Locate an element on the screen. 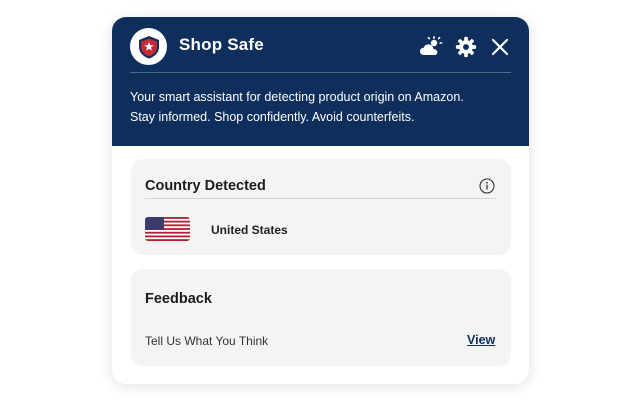 The height and width of the screenshot is (400, 640). shield-logo-icon is located at coordinates (148, 46).